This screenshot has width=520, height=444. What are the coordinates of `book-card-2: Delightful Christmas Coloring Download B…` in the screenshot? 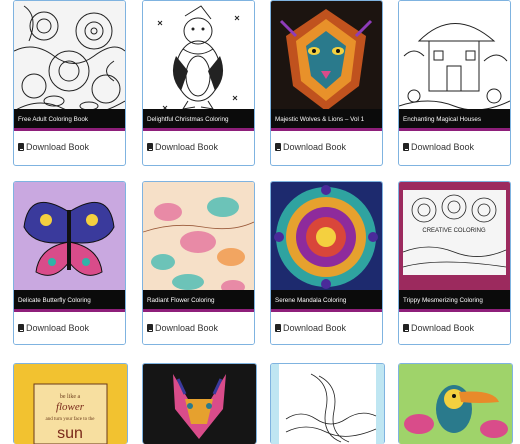 It's located at (198, 83).